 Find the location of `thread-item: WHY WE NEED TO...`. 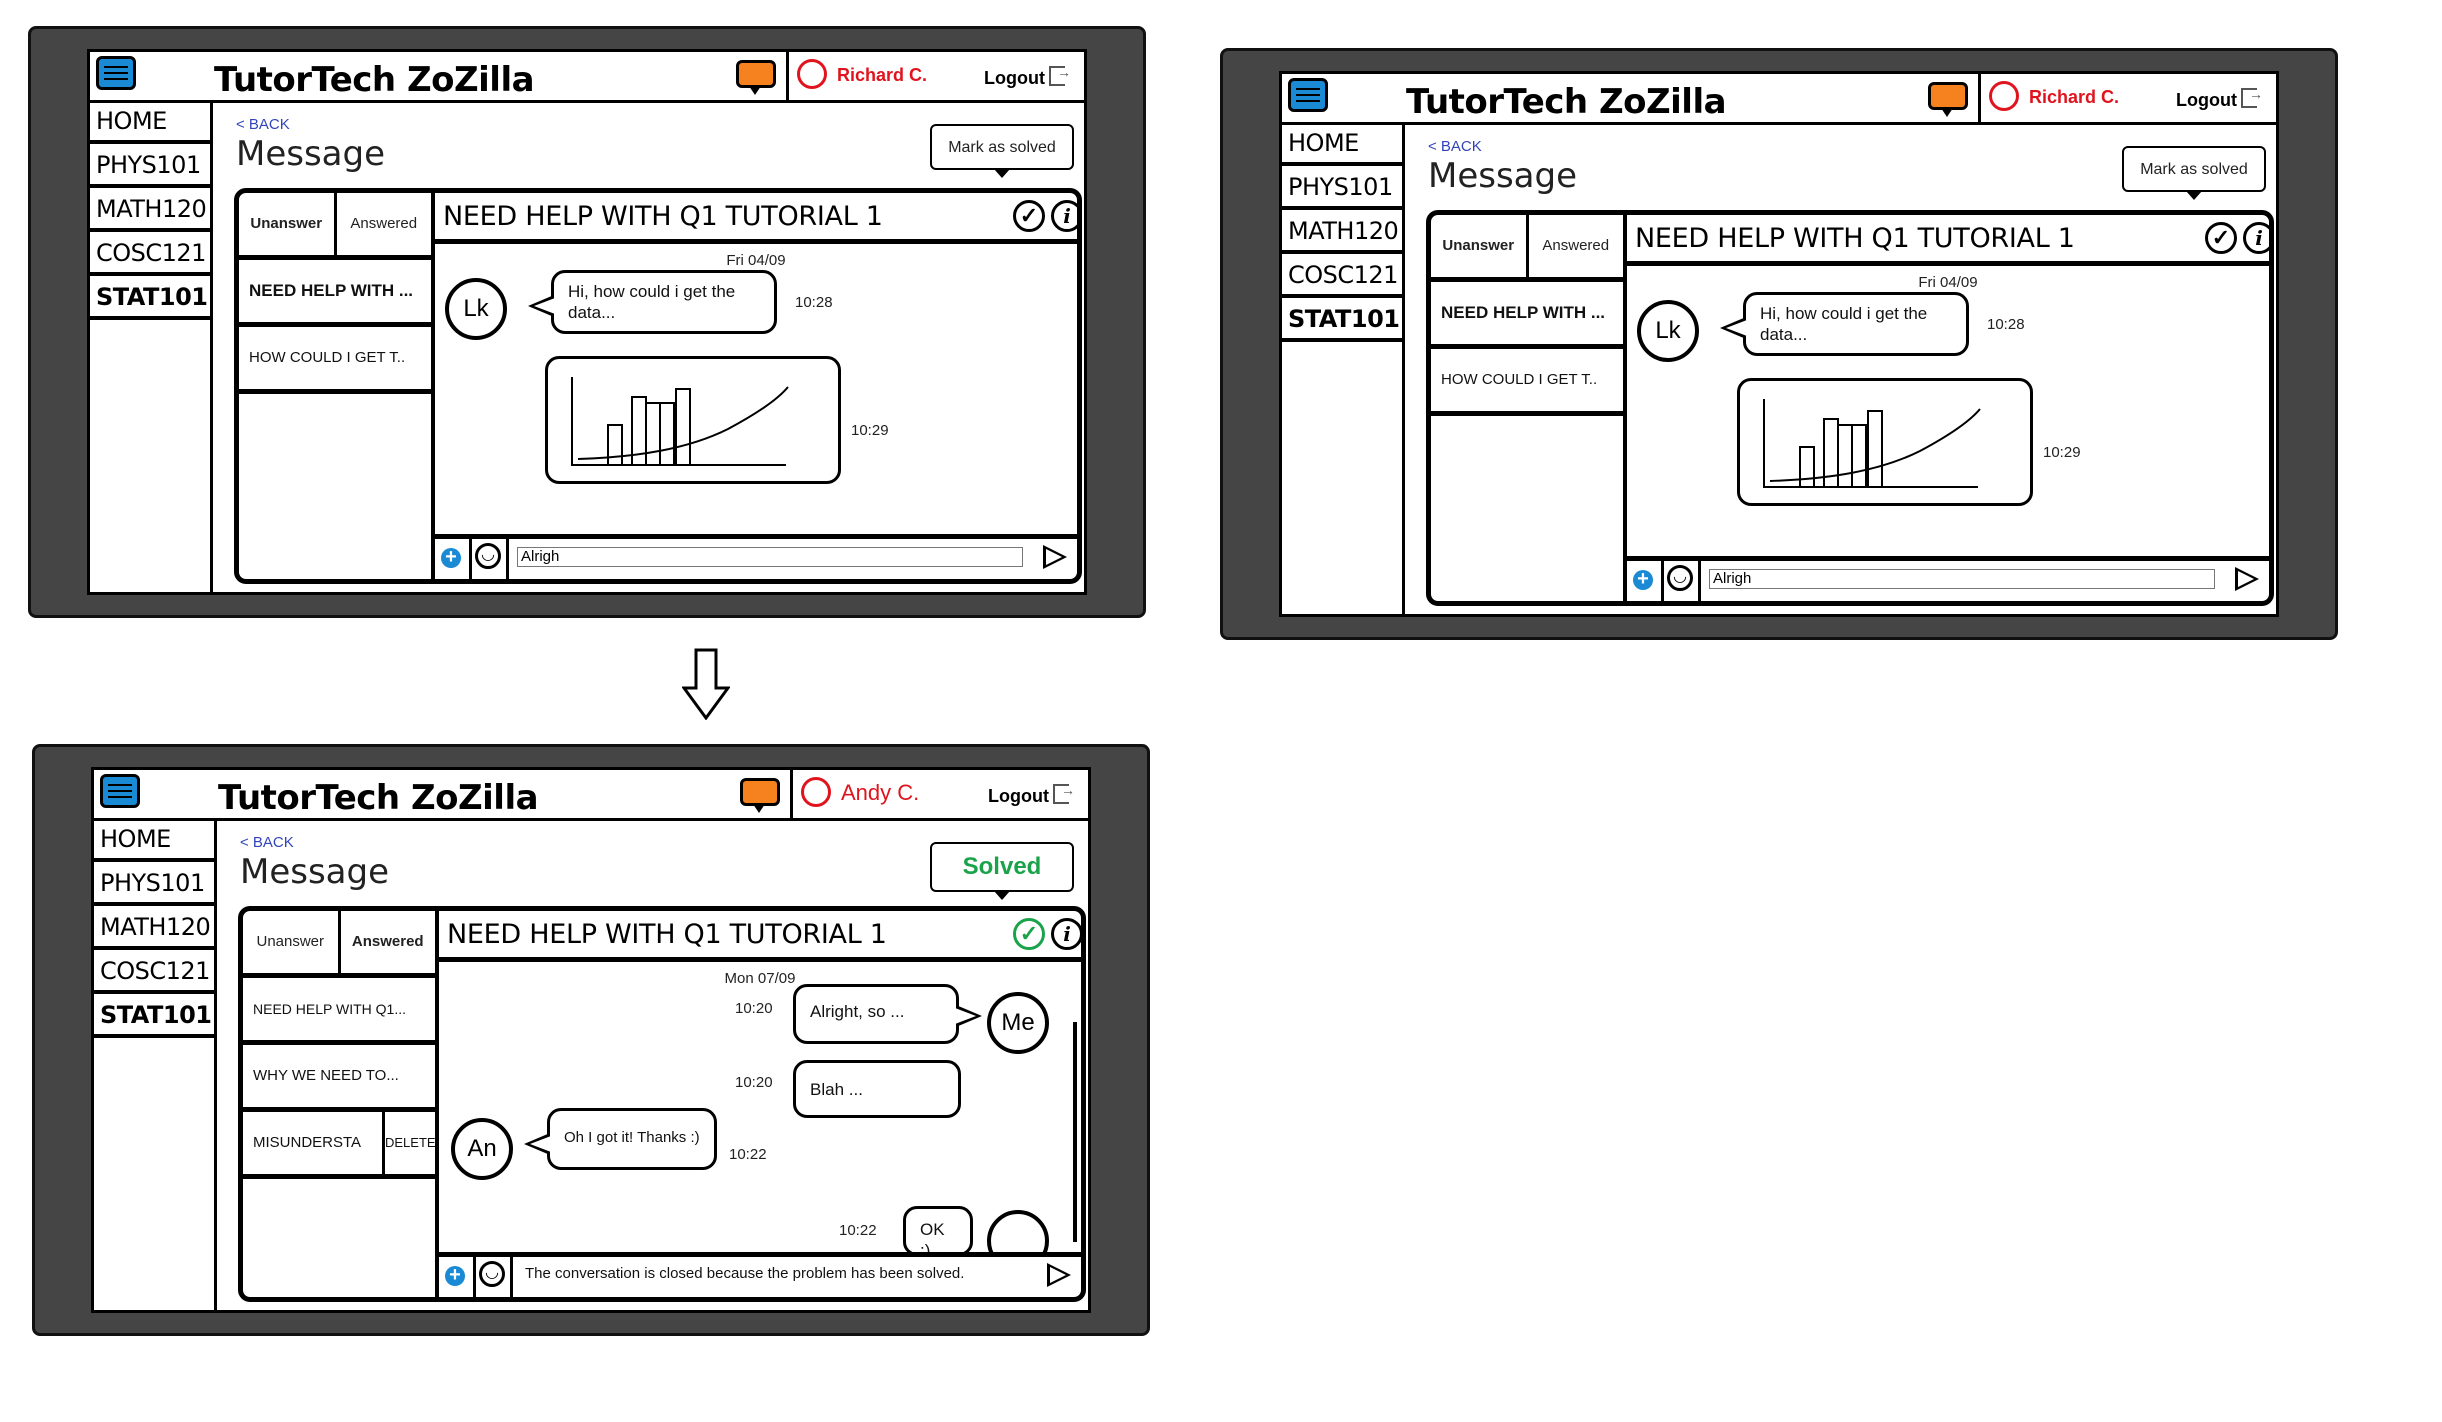

thread-item: WHY WE NEED TO... is located at coordinates (339, 1078).